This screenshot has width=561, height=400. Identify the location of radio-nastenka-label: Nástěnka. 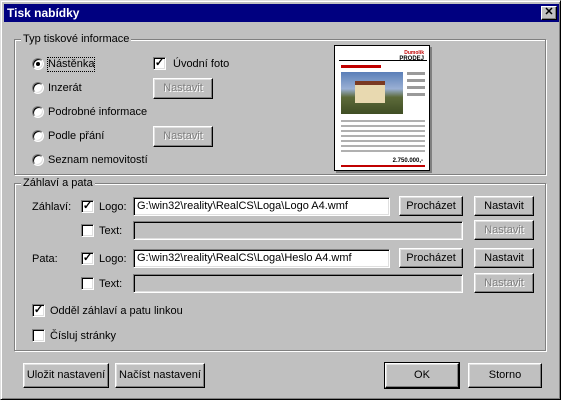
(71, 64).